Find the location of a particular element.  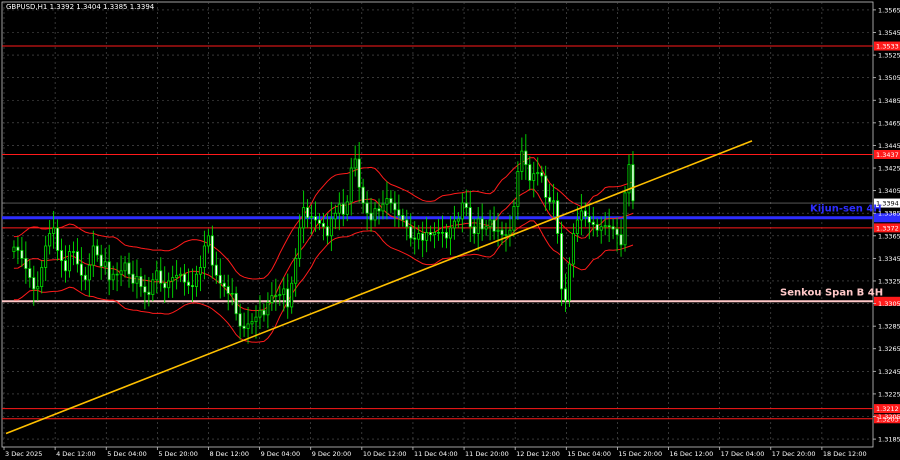

x-tick-label: 9 Dec 04:00 is located at coordinates (281, 454).